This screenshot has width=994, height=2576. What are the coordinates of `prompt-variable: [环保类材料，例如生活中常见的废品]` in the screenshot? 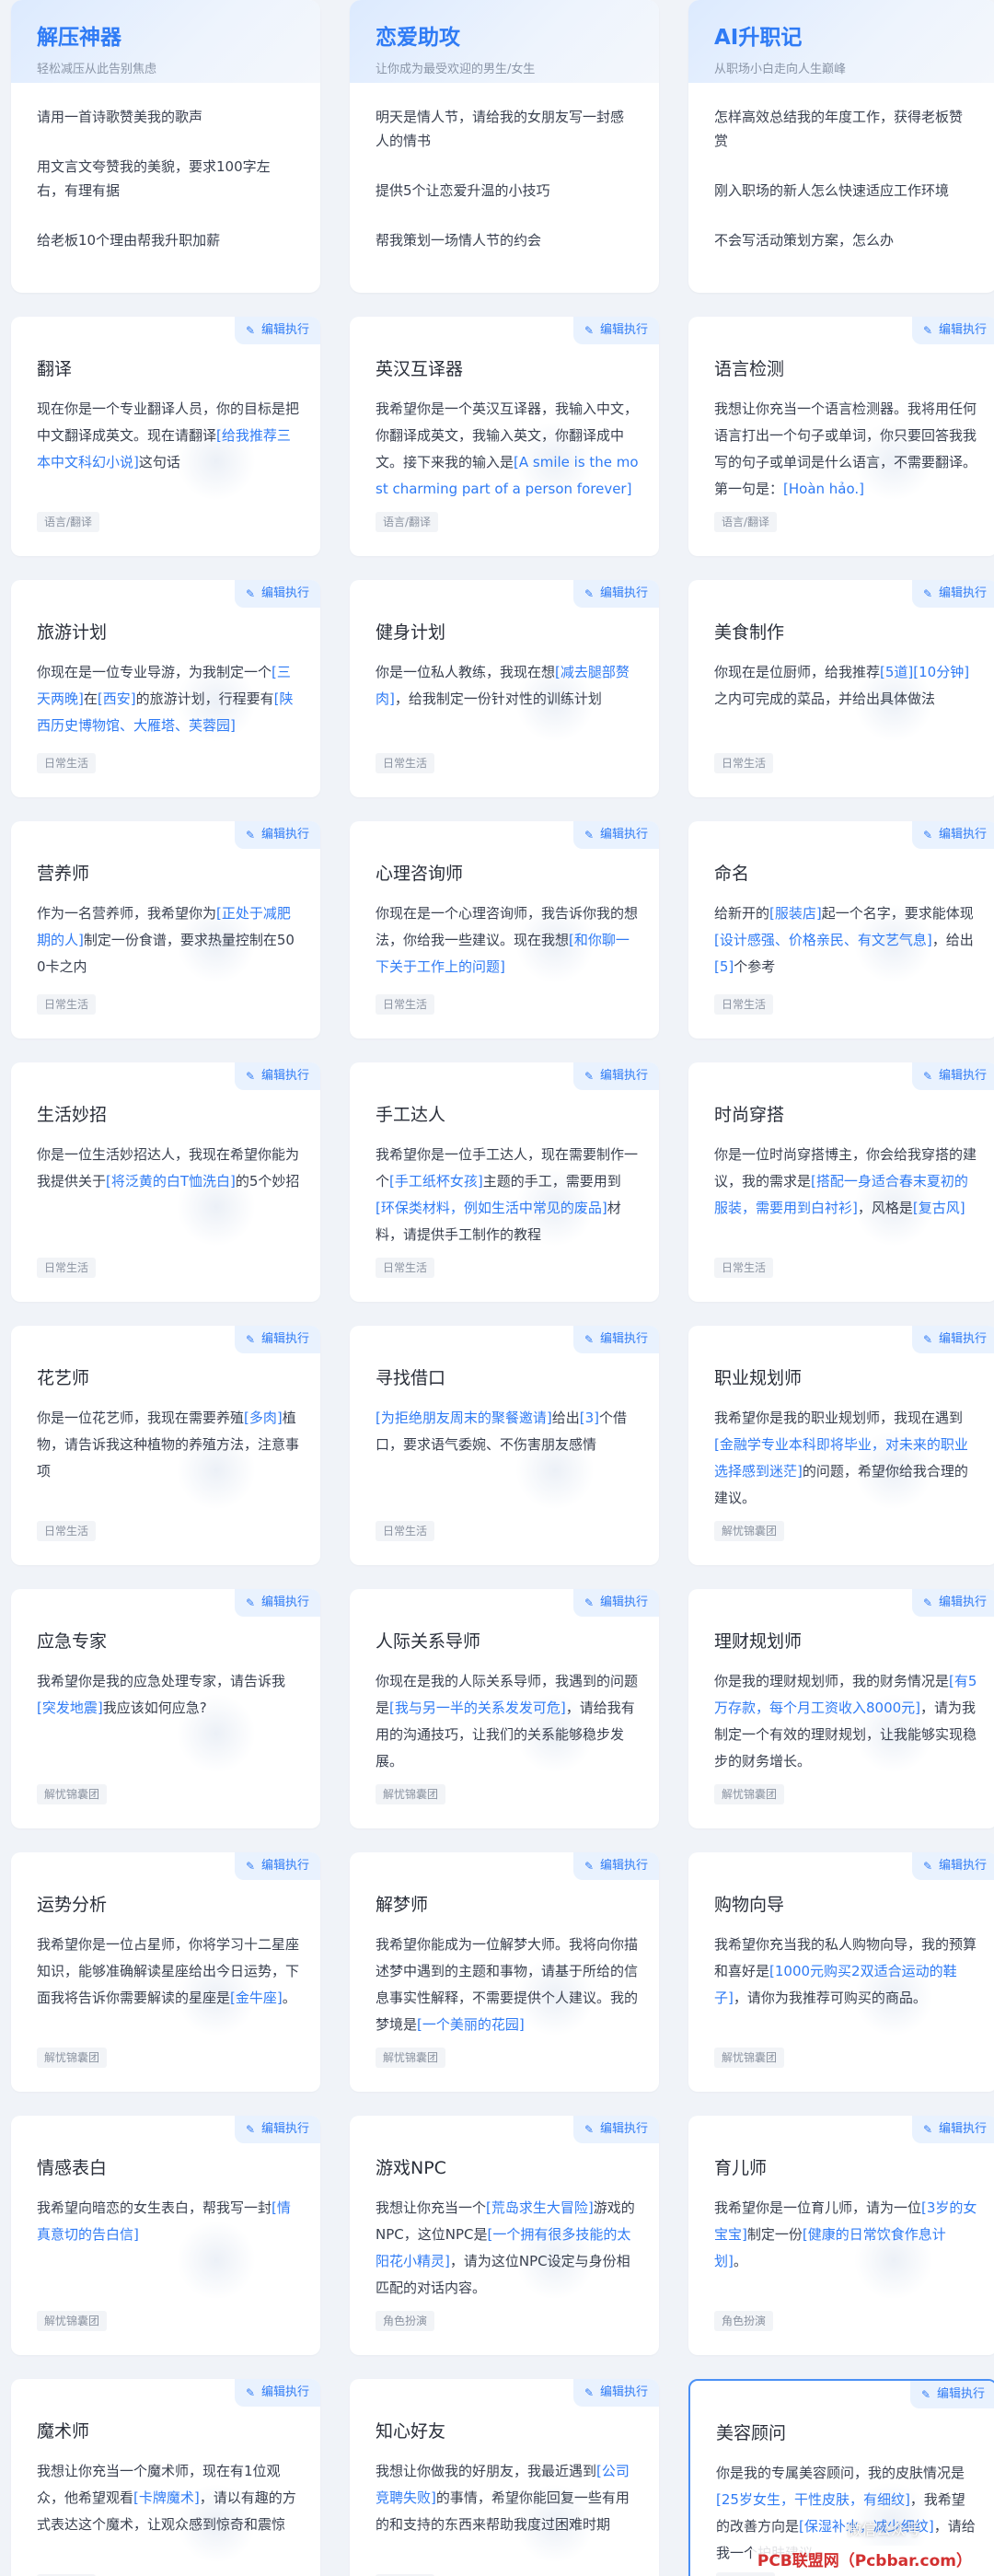 It's located at (492, 1208).